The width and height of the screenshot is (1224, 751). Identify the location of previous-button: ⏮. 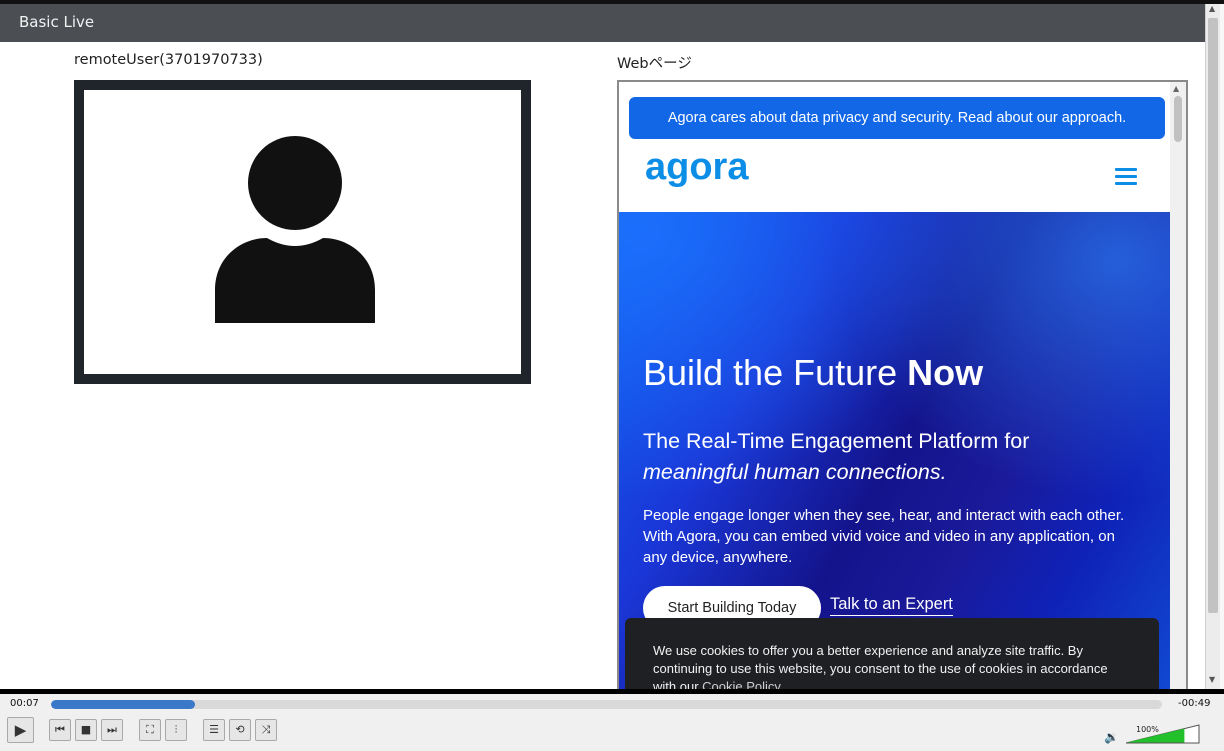
(60, 730).